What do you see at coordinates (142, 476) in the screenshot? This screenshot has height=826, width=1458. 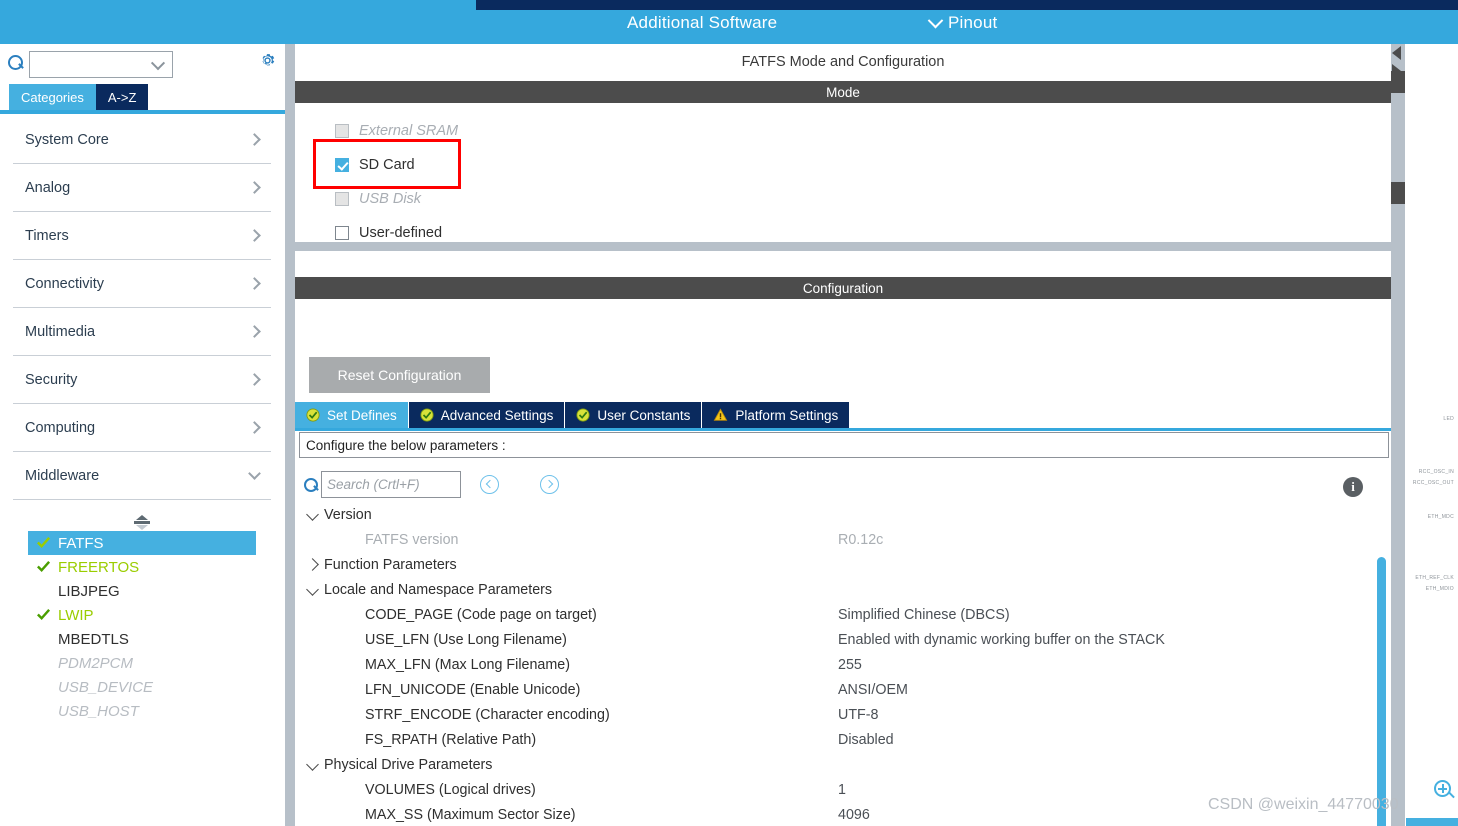 I see `sidebar-item-middleware: Middleware` at bounding box center [142, 476].